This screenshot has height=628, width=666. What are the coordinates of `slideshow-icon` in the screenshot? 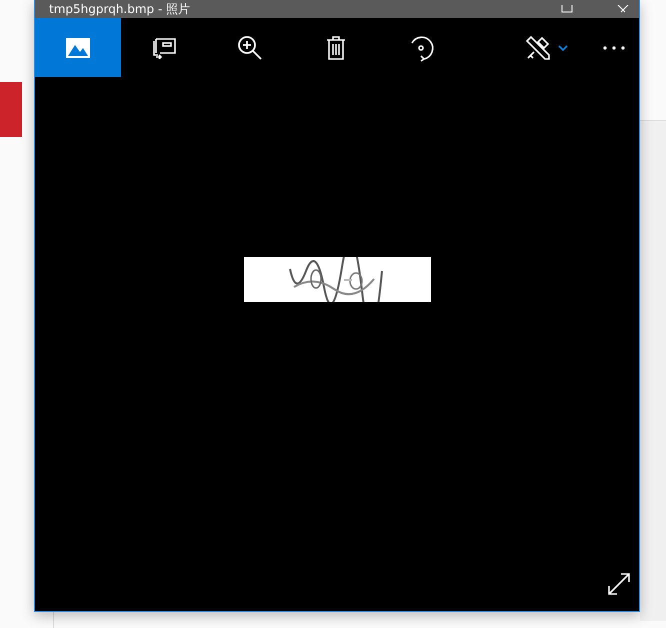 It's located at (164, 47).